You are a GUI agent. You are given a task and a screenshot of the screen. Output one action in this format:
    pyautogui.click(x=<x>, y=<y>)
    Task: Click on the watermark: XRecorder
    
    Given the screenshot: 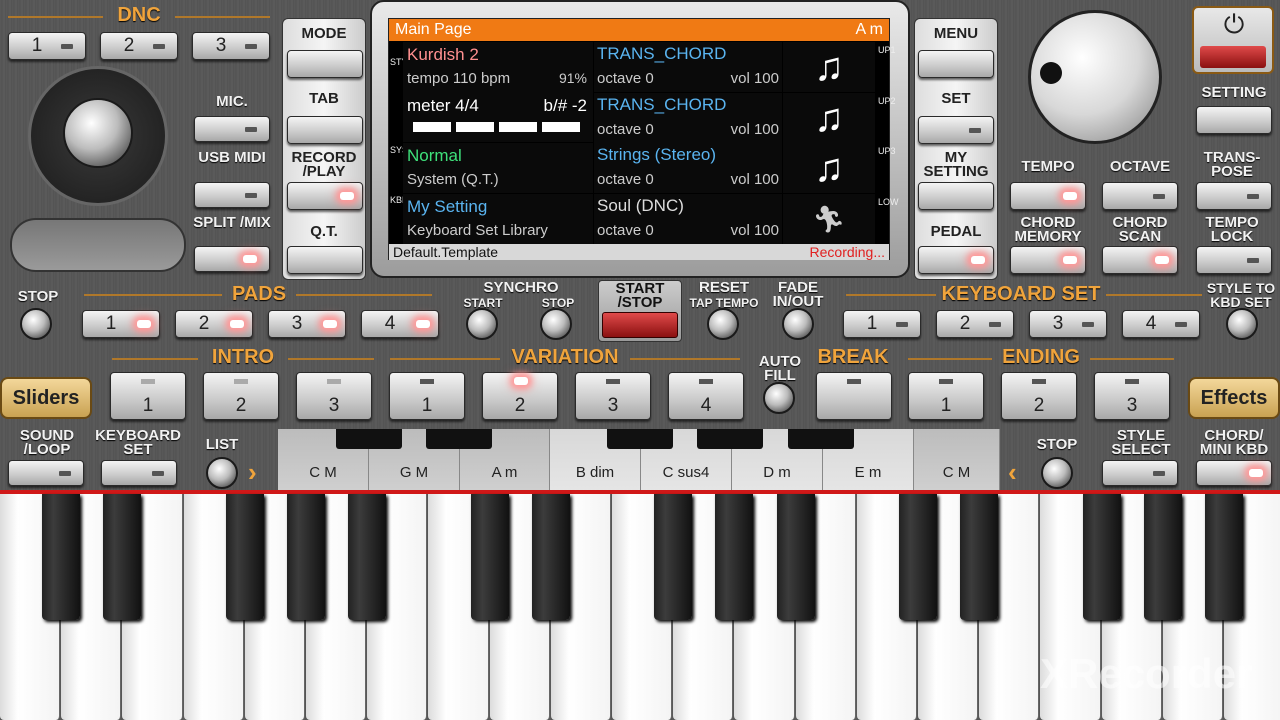 What is the action you would take?
    pyautogui.click(x=1146, y=673)
    